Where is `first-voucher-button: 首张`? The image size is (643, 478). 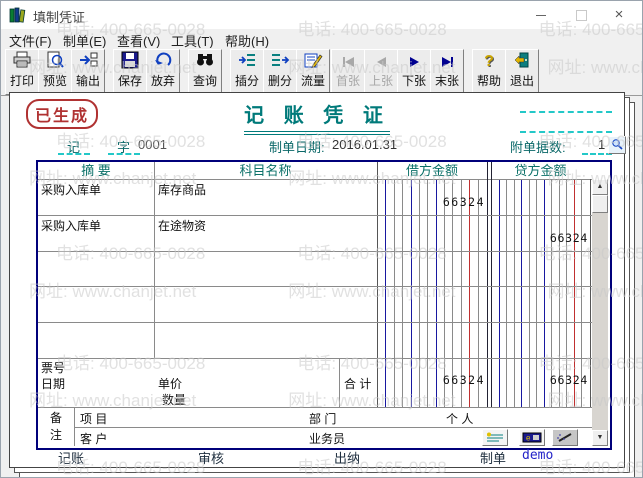
first-voucher-button: 首张 is located at coordinates (348, 72).